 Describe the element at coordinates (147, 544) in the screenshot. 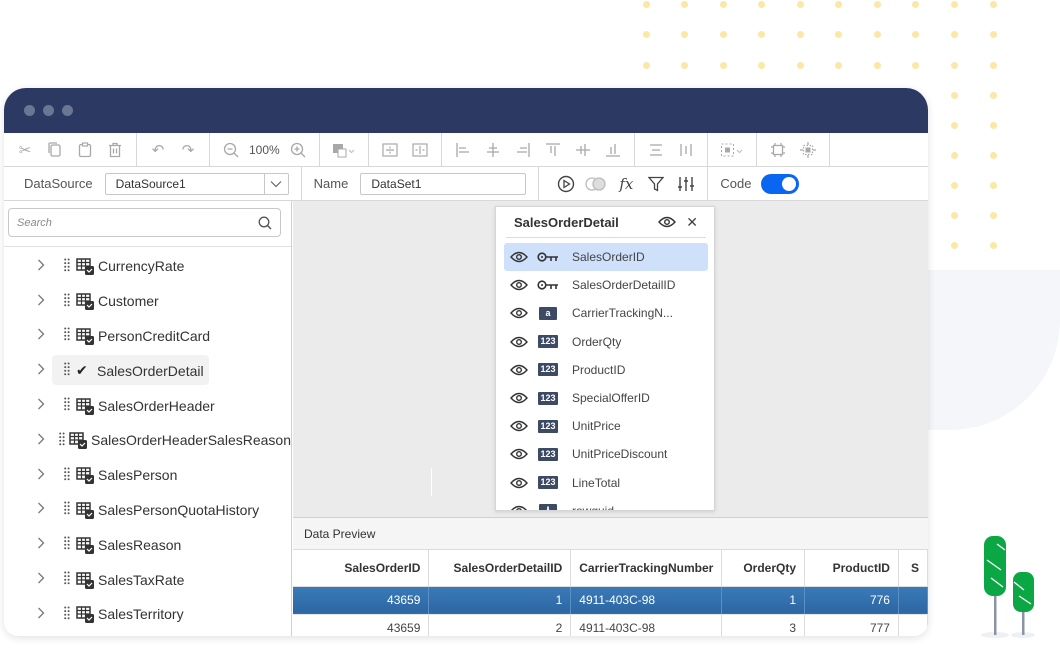

I see `table-item: SalesReason` at that location.